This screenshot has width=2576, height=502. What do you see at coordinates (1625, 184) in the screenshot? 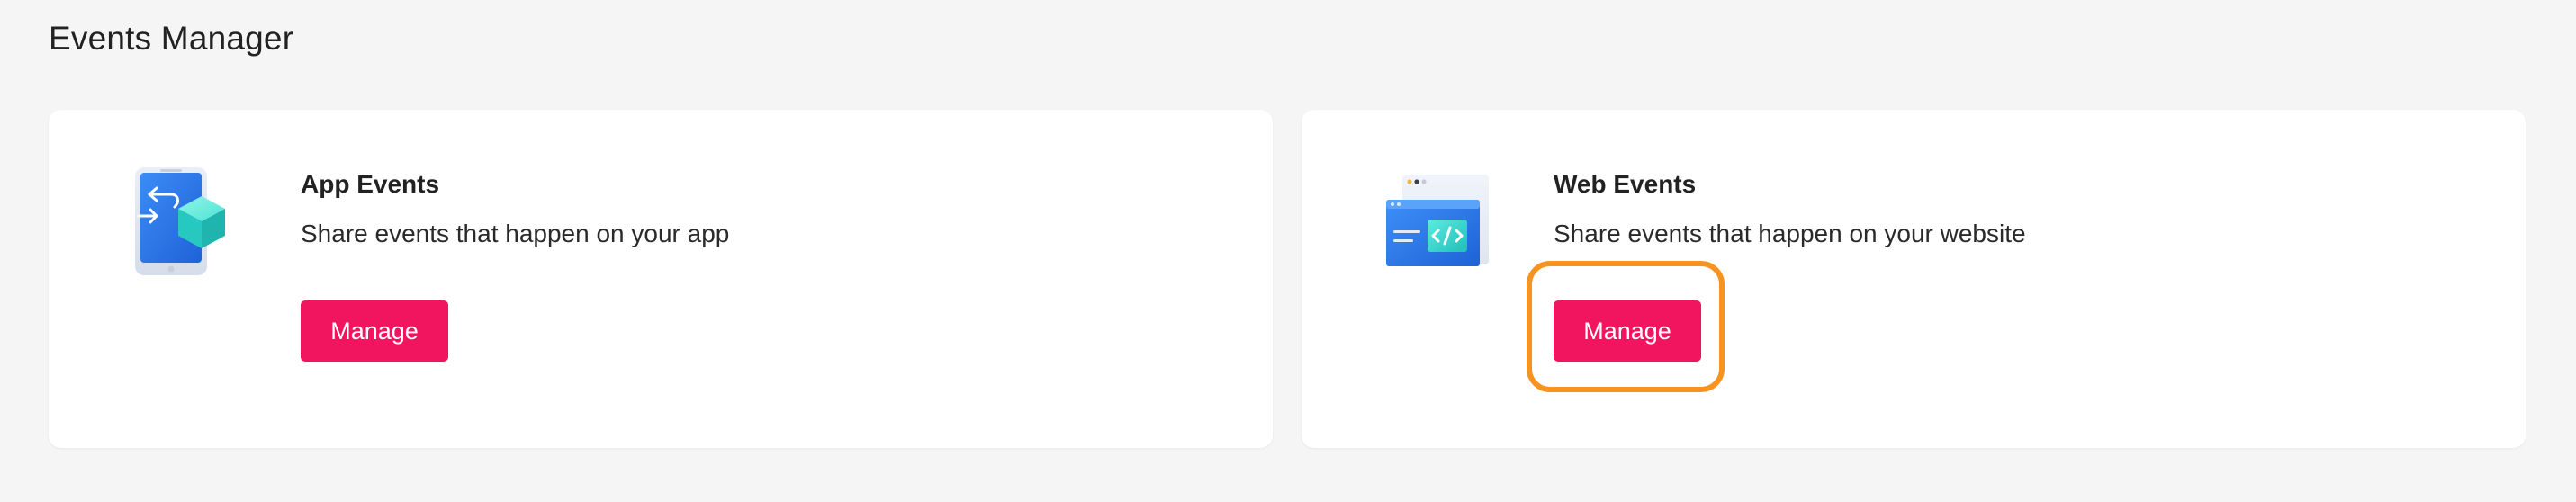
I see `card-title: Web Events` at bounding box center [1625, 184].